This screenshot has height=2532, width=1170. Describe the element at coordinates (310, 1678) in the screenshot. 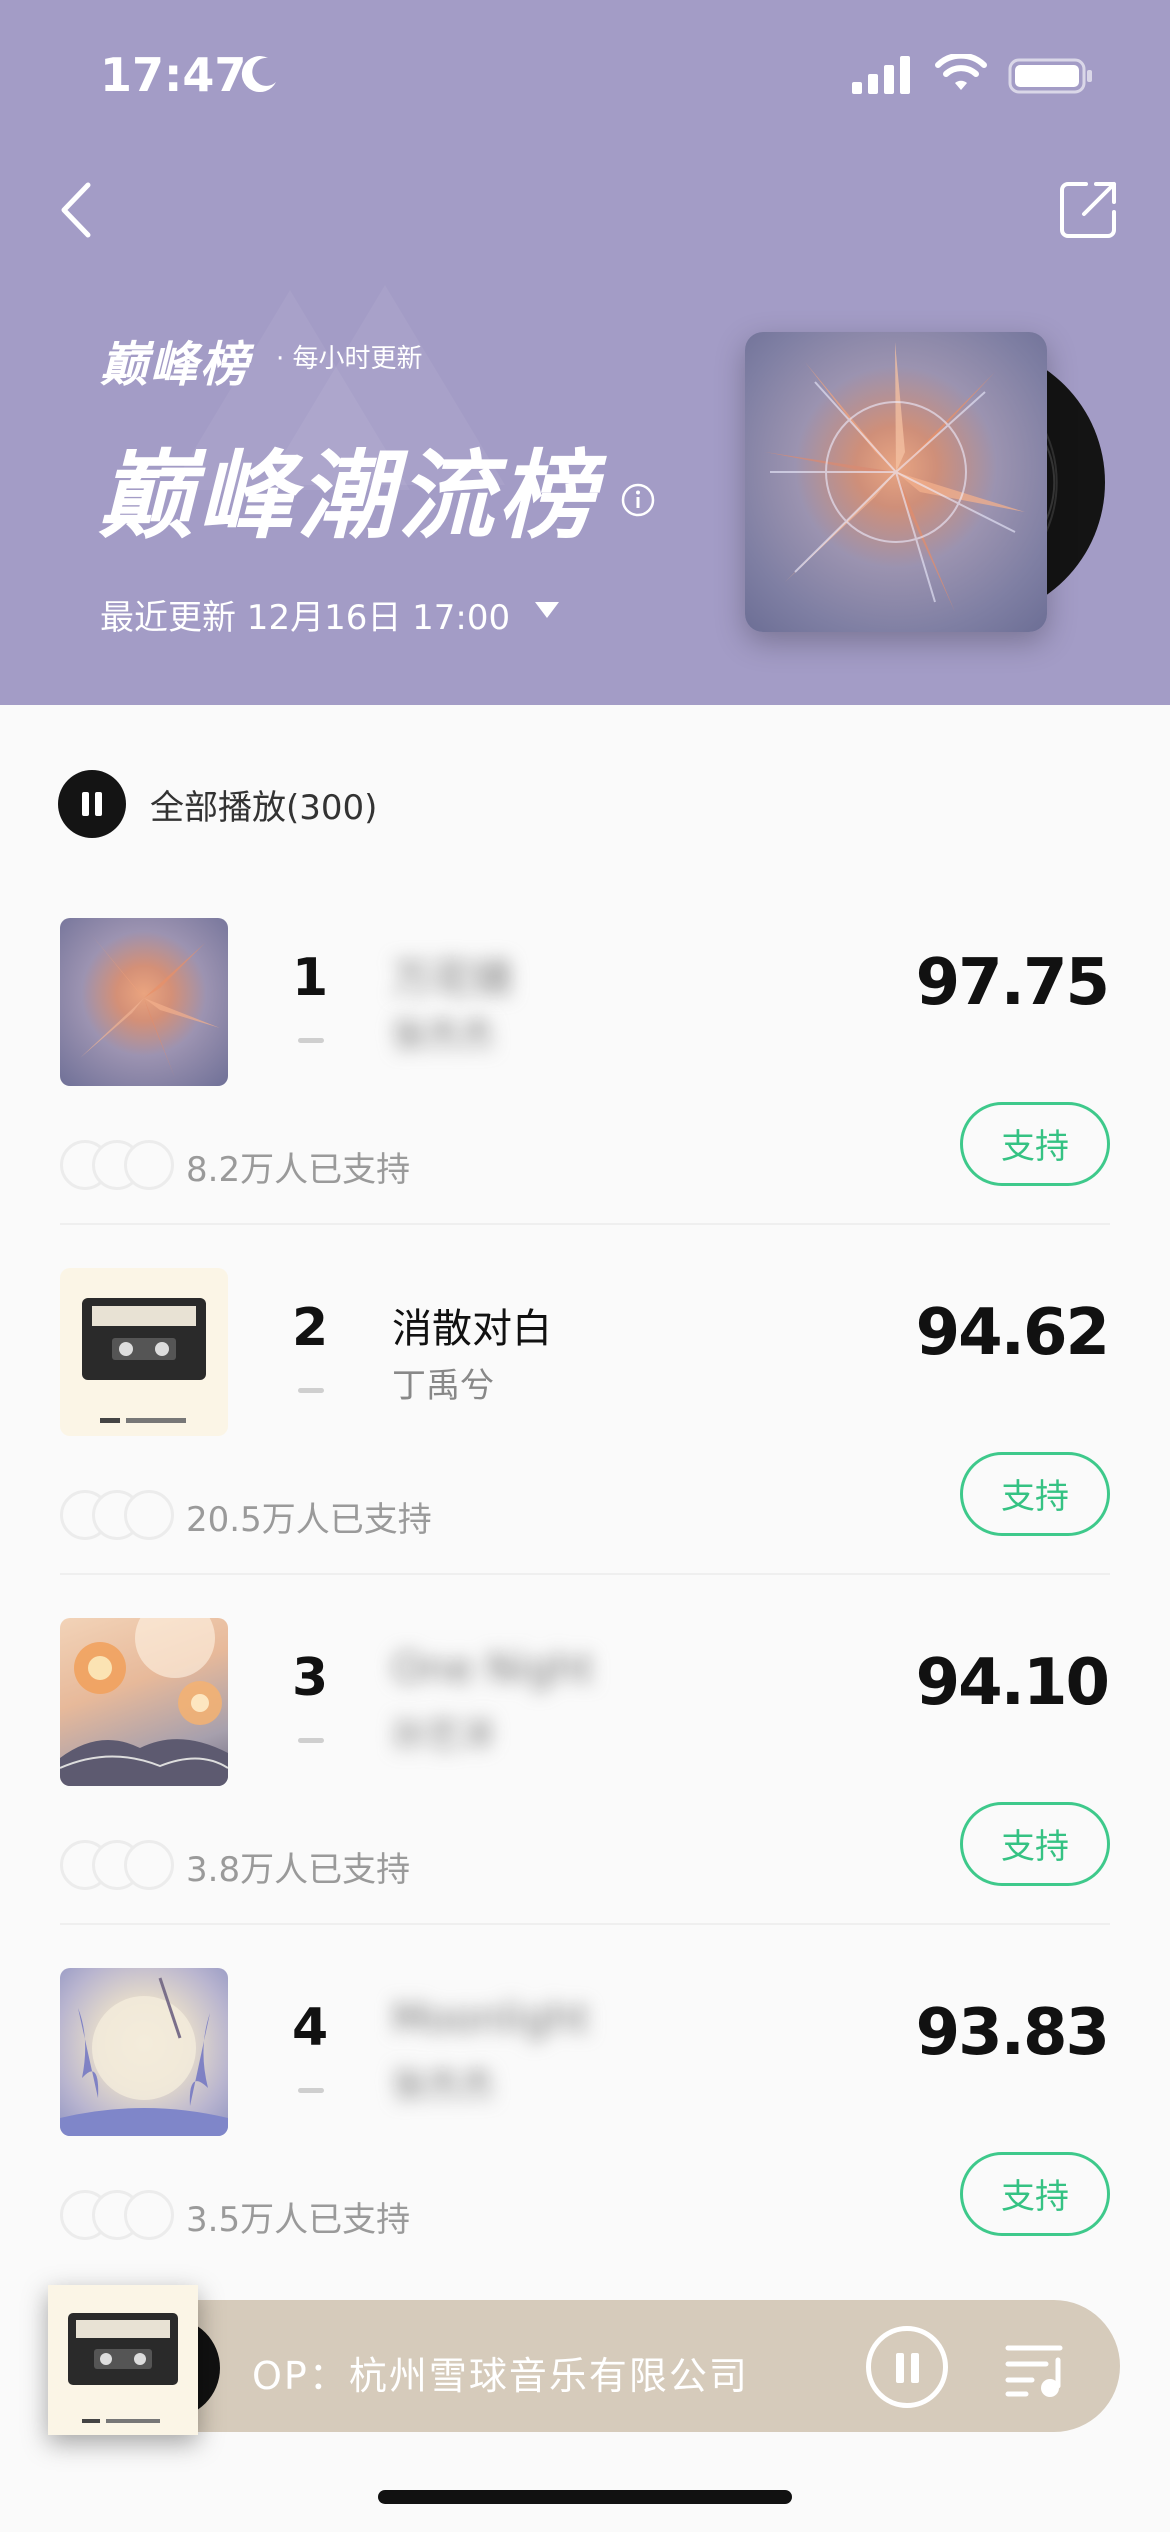

I see `song-rank: 3` at that location.